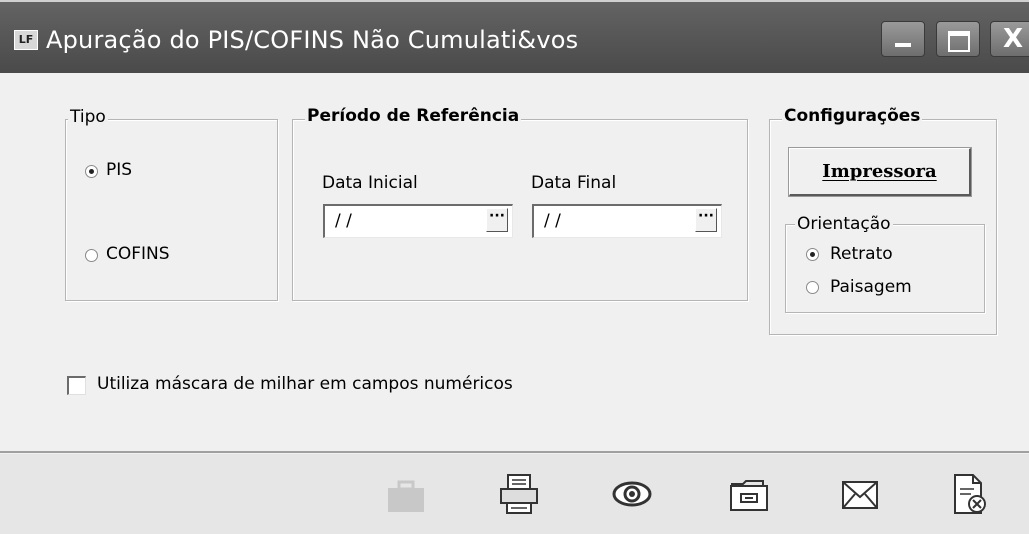 The height and width of the screenshot is (534, 1029). What do you see at coordinates (370, 183) in the screenshot?
I see `data-inicial-label: Data Inicial` at bounding box center [370, 183].